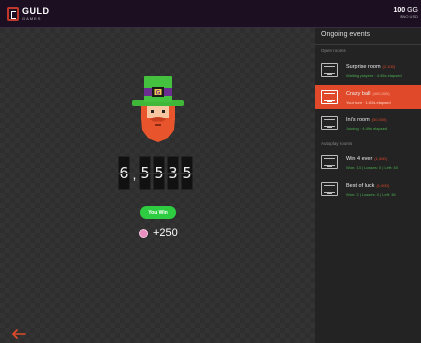 This screenshot has height=343, width=421. I want to click on you-win-button: You Win, so click(158, 212).